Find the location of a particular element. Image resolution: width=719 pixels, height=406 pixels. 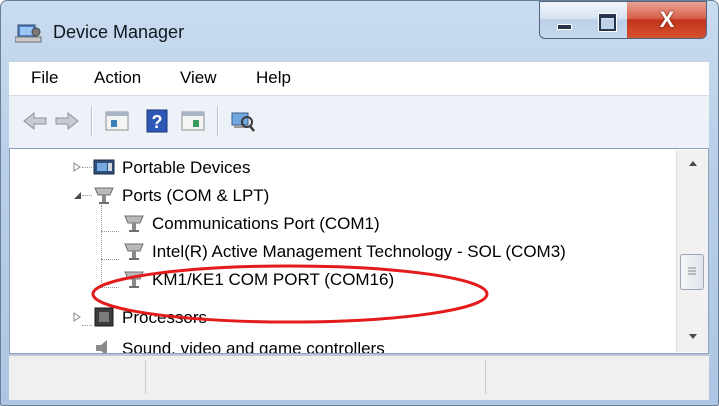

device-manager-icon is located at coordinates (28, 33).